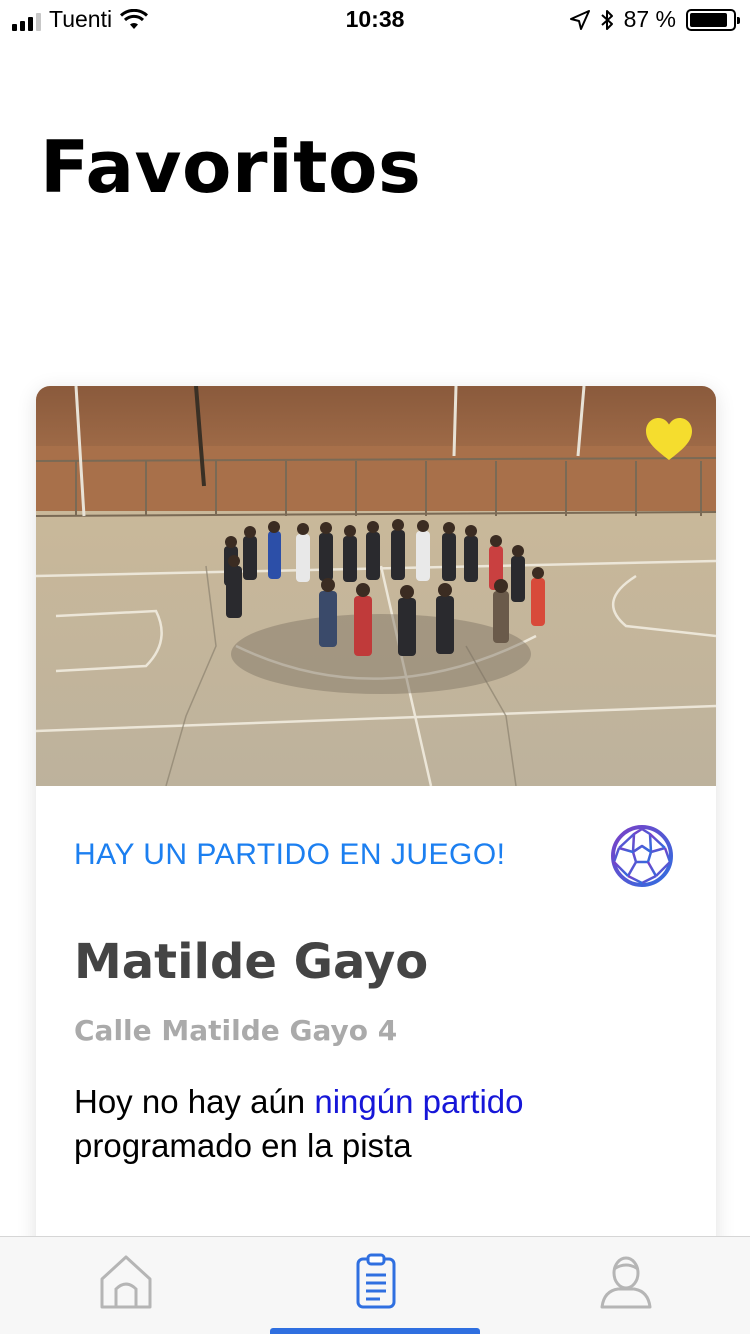 This screenshot has width=750, height=1334. Describe the element at coordinates (579, 19) in the screenshot. I see `location-arrow-icon` at that location.